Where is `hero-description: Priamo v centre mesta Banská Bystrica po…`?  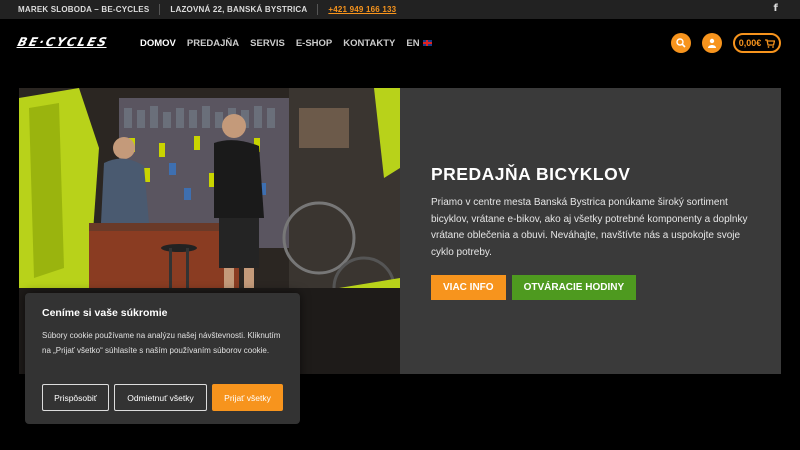 hero-description: Priamo v centre mesta Banská Bystrica po… is located at coordinates (589, 227).